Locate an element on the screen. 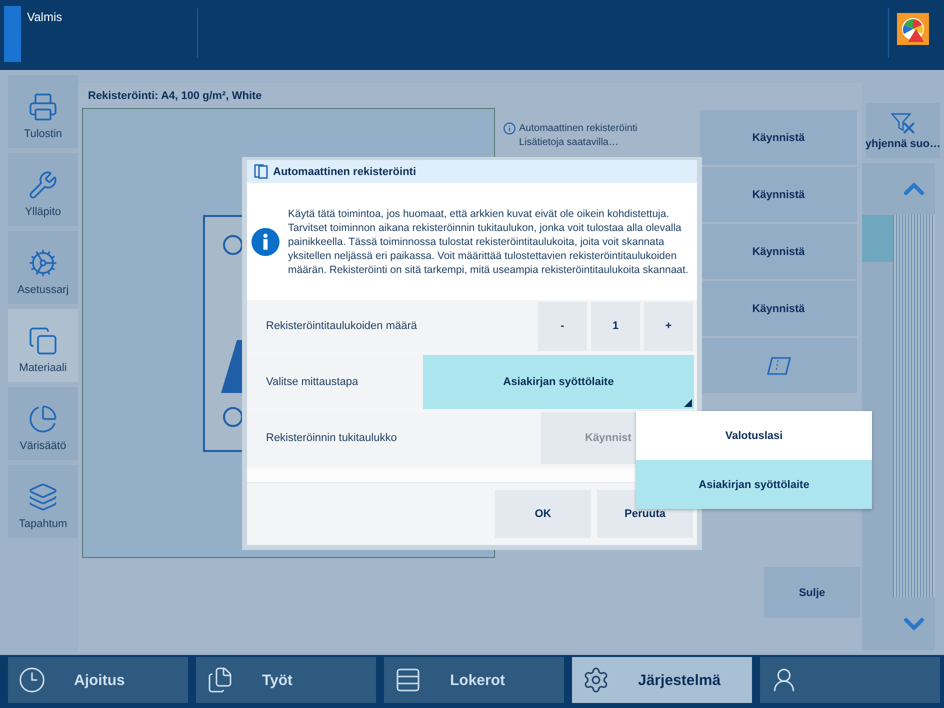 This screenshot has width=944, height=708. panel-title: Rekisteröinti: A4, 100 g/m², White is located at coordinates (175, 96).